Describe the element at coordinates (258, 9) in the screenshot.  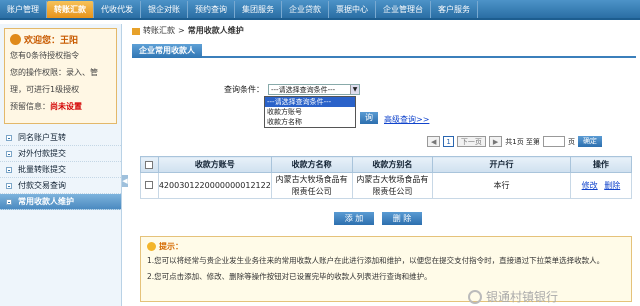
I see `tab-group-service: 集团服务` at that location.